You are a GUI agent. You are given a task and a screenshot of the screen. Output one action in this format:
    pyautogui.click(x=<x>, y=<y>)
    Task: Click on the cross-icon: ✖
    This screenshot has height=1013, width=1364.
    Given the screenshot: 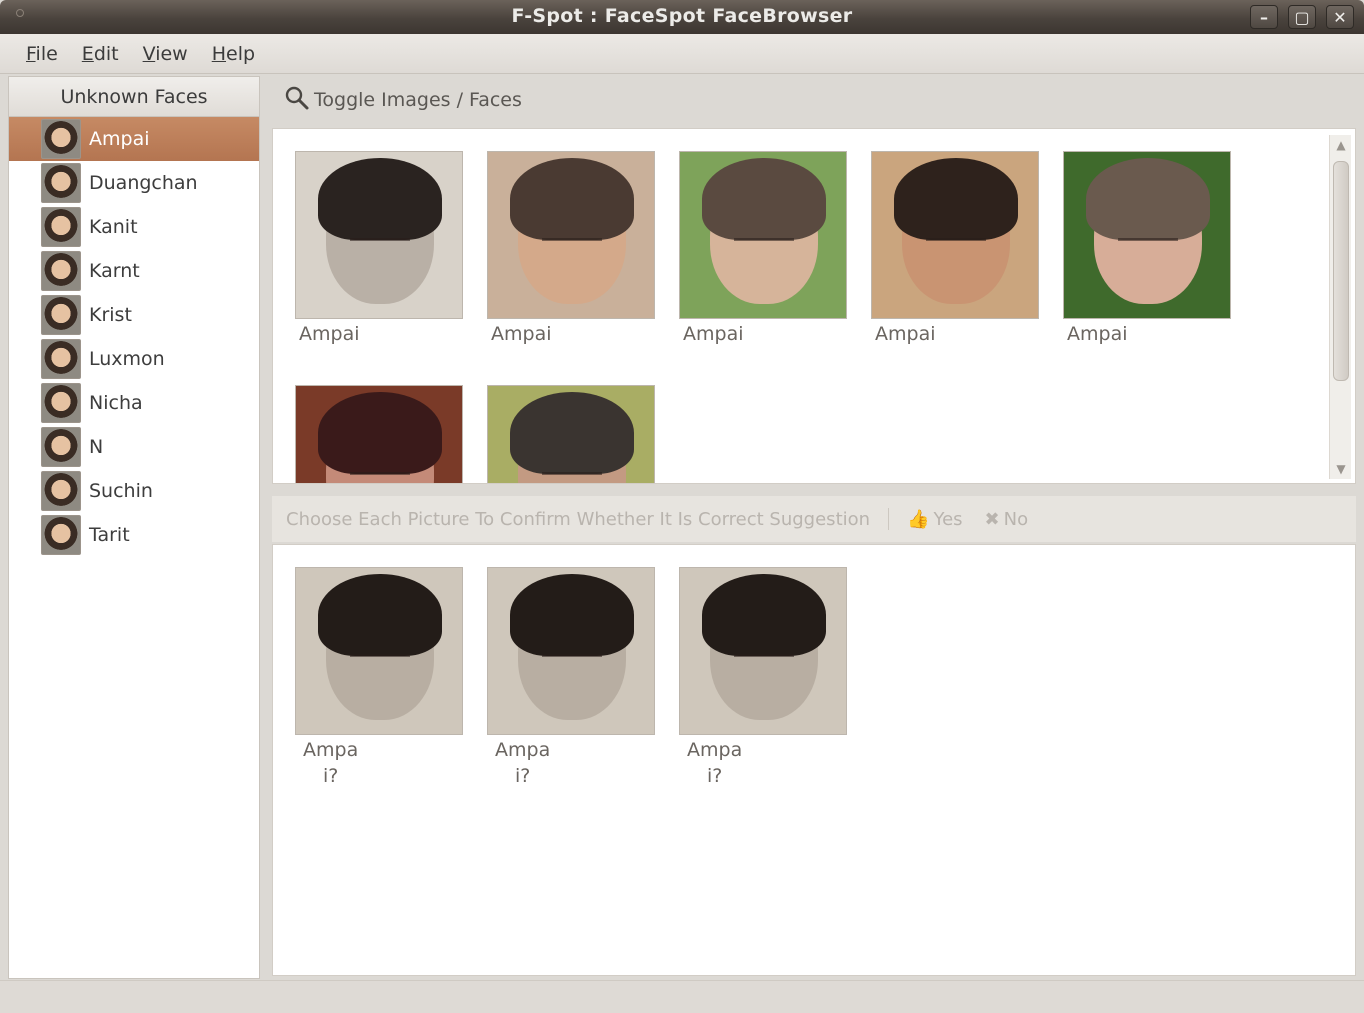 What is the action you would take?
    pyautogui.click(x=992, y=519)
    